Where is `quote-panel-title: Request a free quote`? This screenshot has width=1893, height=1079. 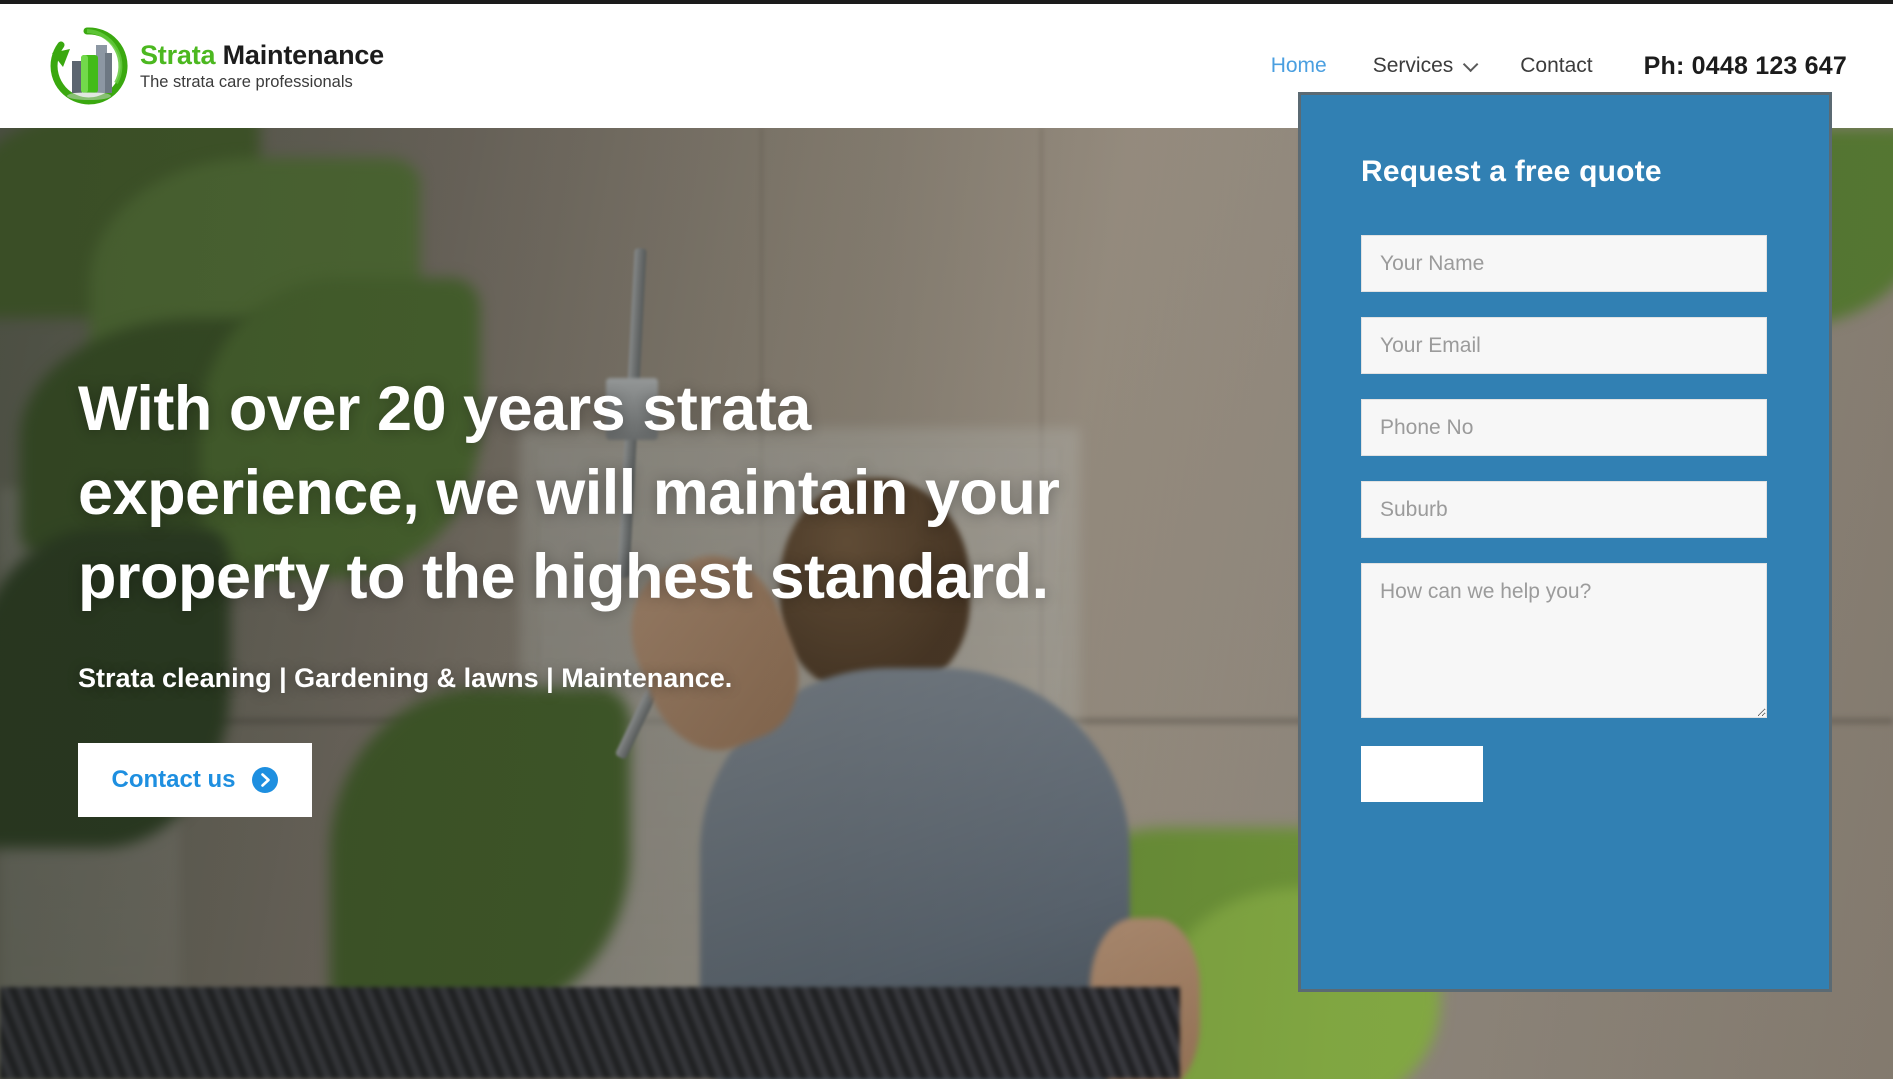 quote-panel-title: Request a free quote is located at coordinates (1511, 171).